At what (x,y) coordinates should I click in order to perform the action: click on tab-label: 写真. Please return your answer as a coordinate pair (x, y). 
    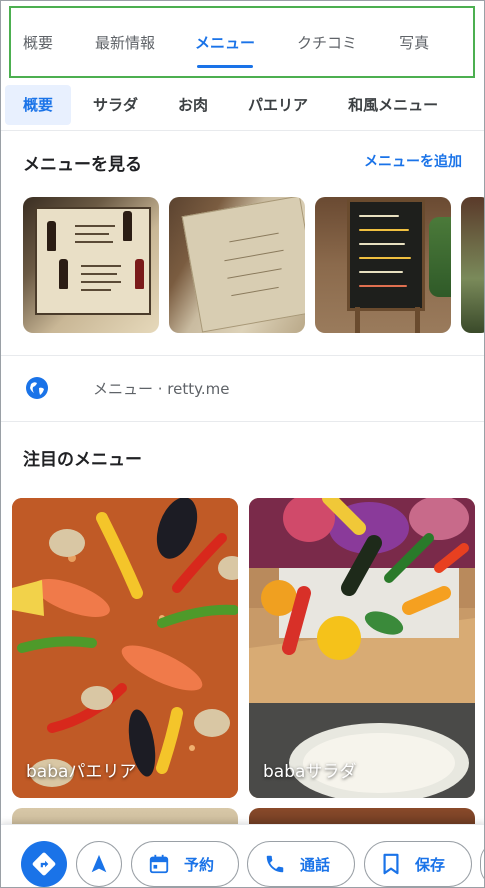
    Looking at the image, I should click on (414, 42).